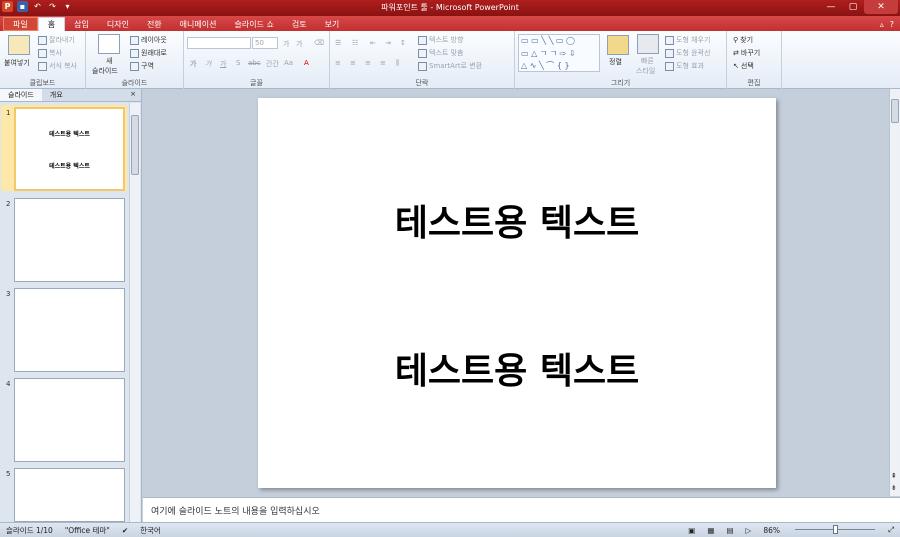 The height and width of the screenshot is (537, 900). I want to click on editor-scroll-thumb, so click(895, 111).